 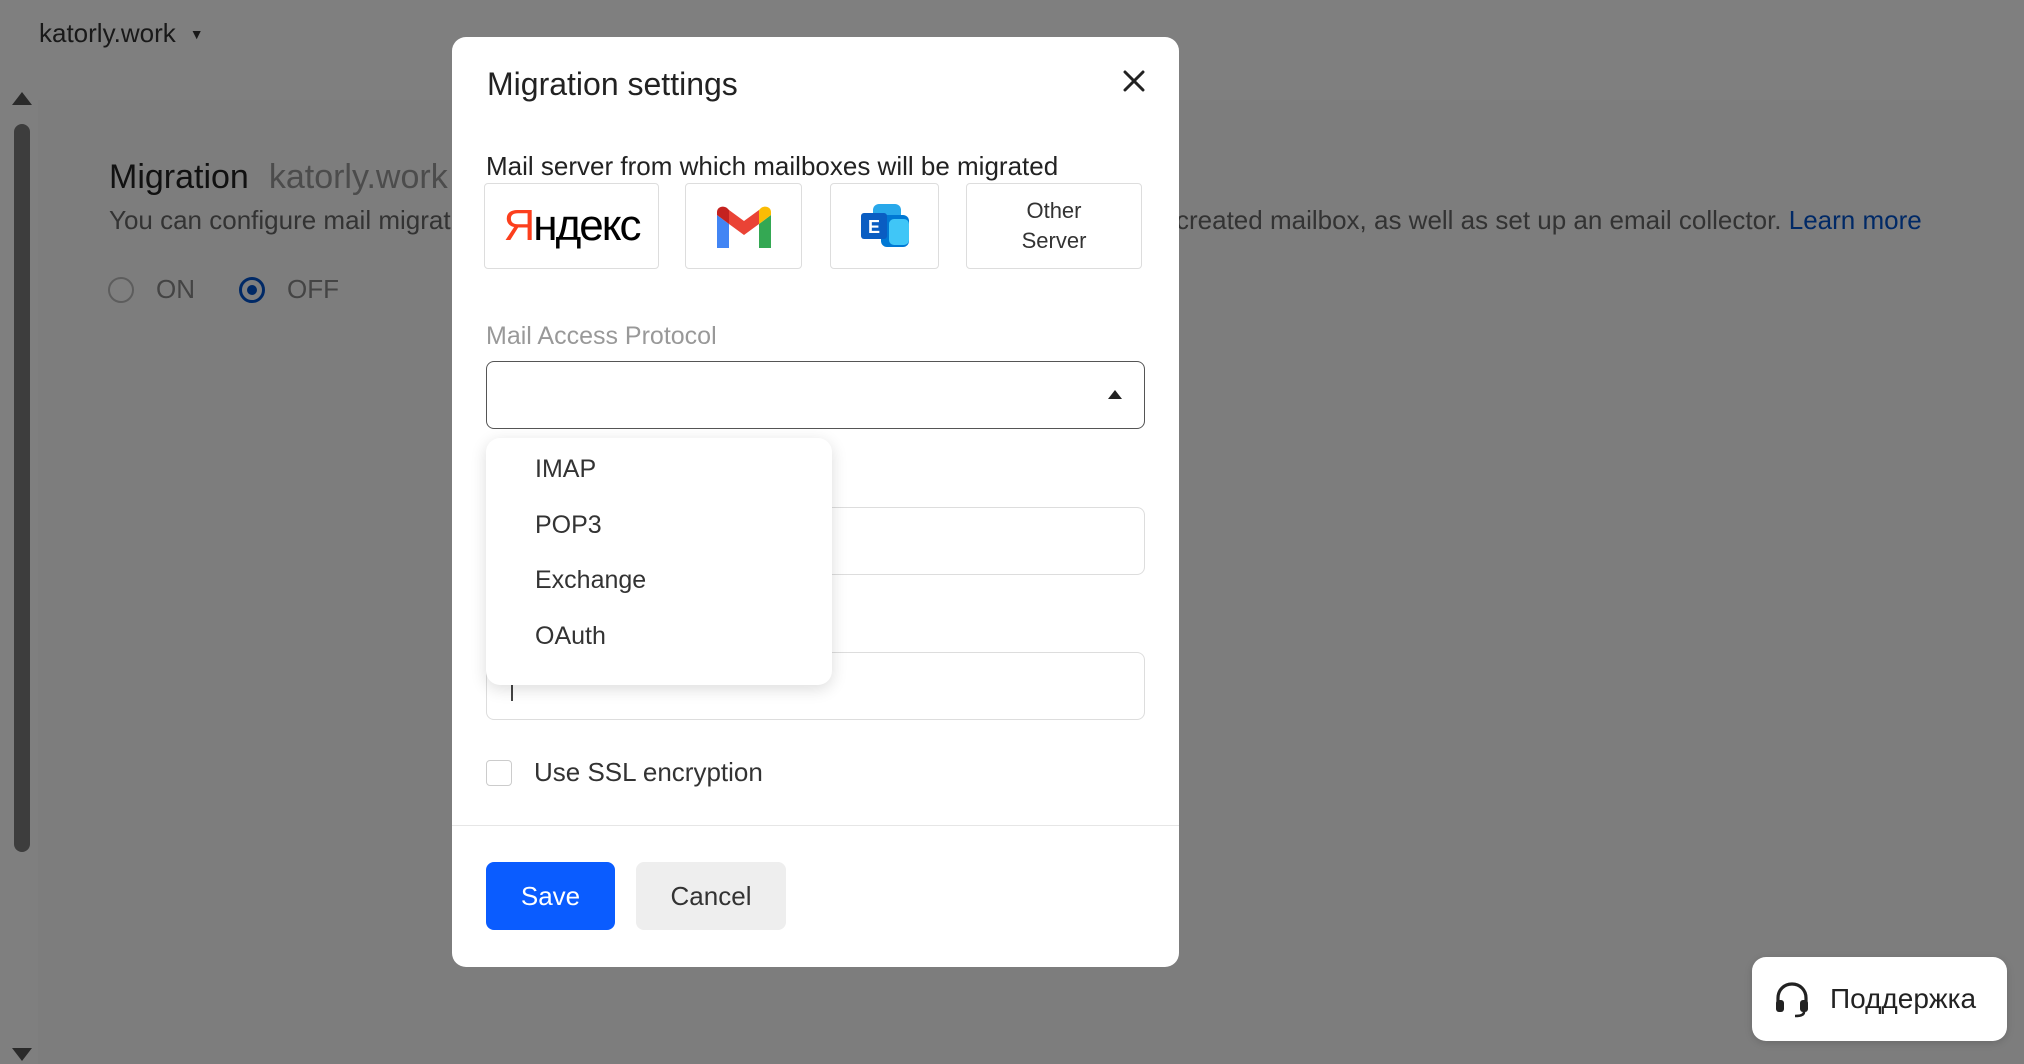 I want to click on yandex-logo-rest: ндекс, so click(x=587, y=225).